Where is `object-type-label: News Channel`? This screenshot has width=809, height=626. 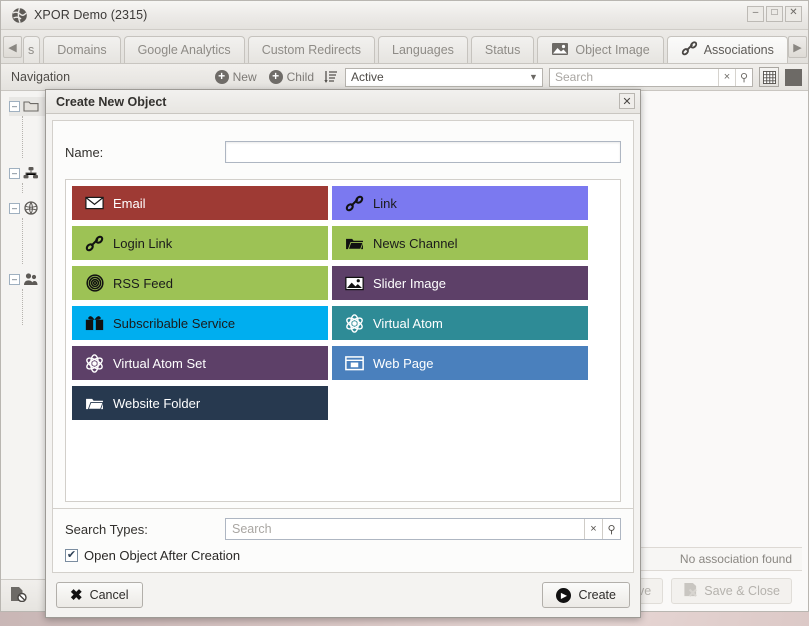 object-type-label: News Channel is located at coordinates (415, 243).